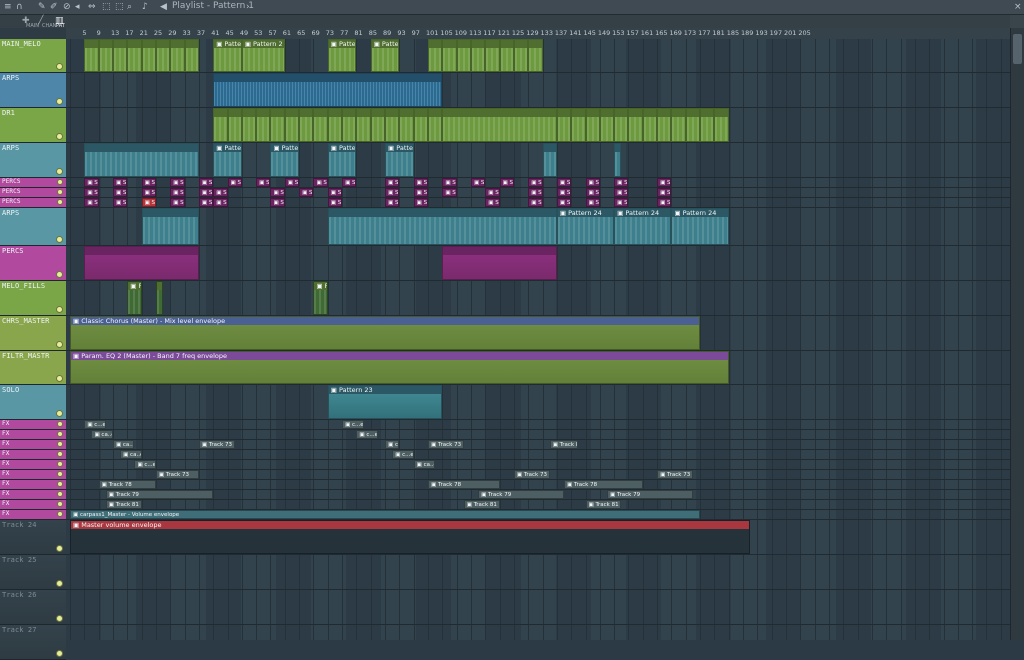 The height and width of the screenshot is (660, 1024). Describe the element at coordinates (33, 537) in the screenshot. I see `track-header: Track 24` at that location.